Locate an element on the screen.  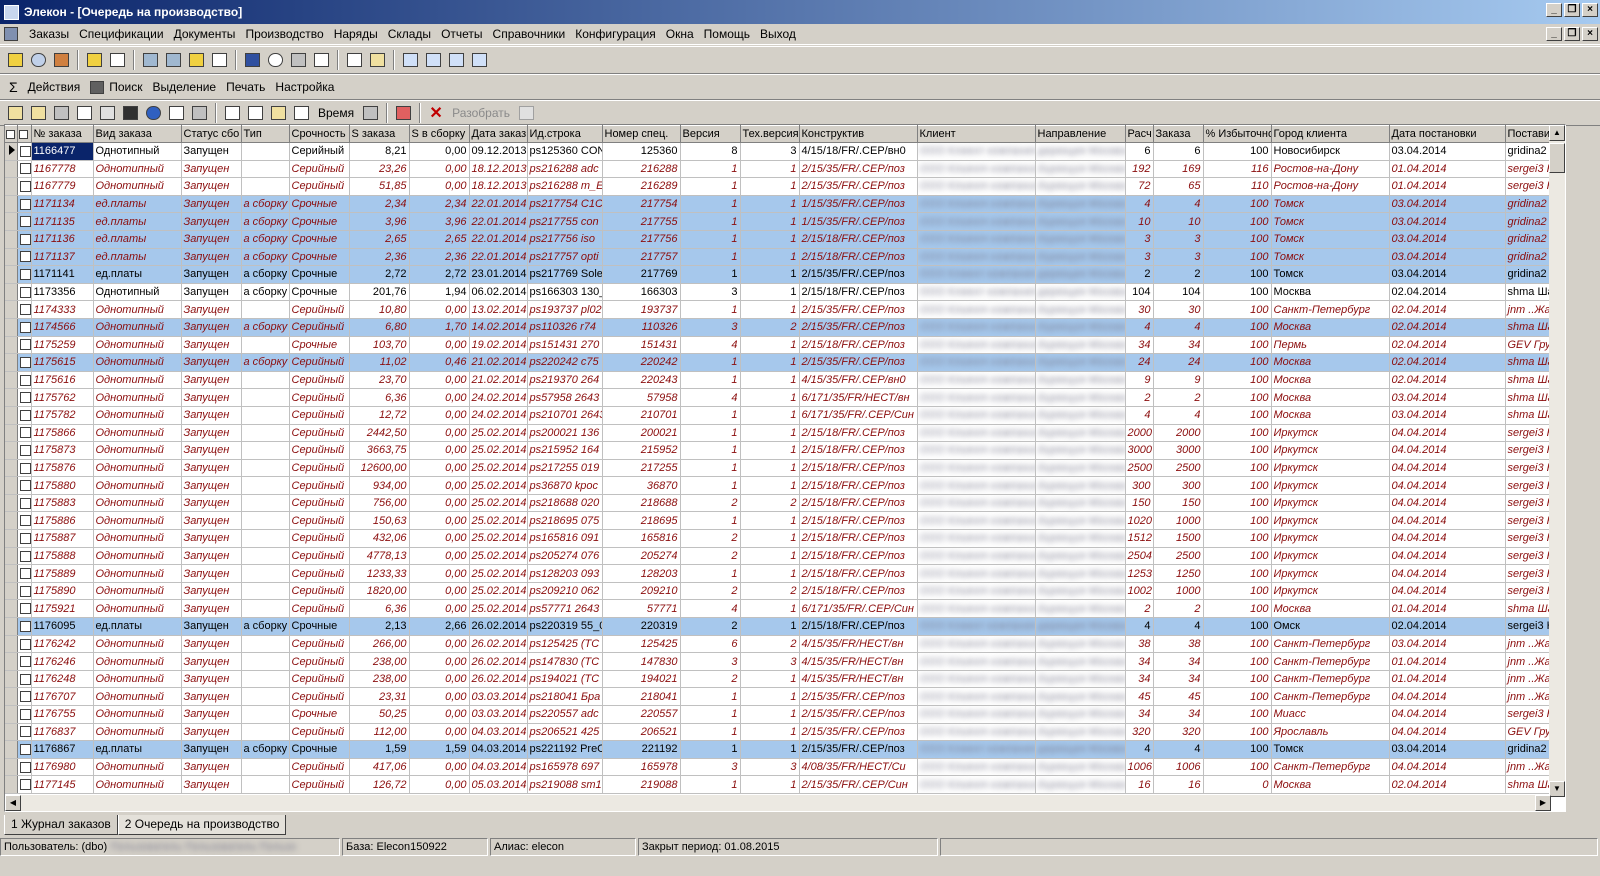
cell-client-city: Иркутск is located at coordinates (1330, 521).